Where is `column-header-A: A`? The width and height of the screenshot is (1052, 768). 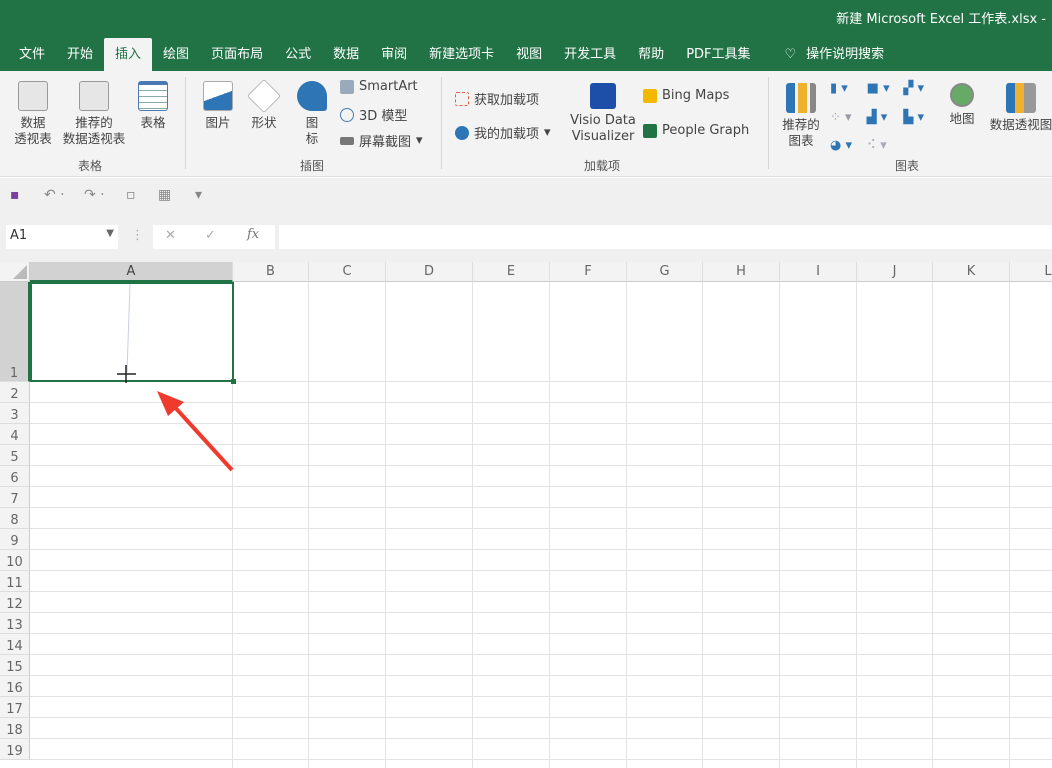 column-header-A: A is located at coordinates (131, 272).